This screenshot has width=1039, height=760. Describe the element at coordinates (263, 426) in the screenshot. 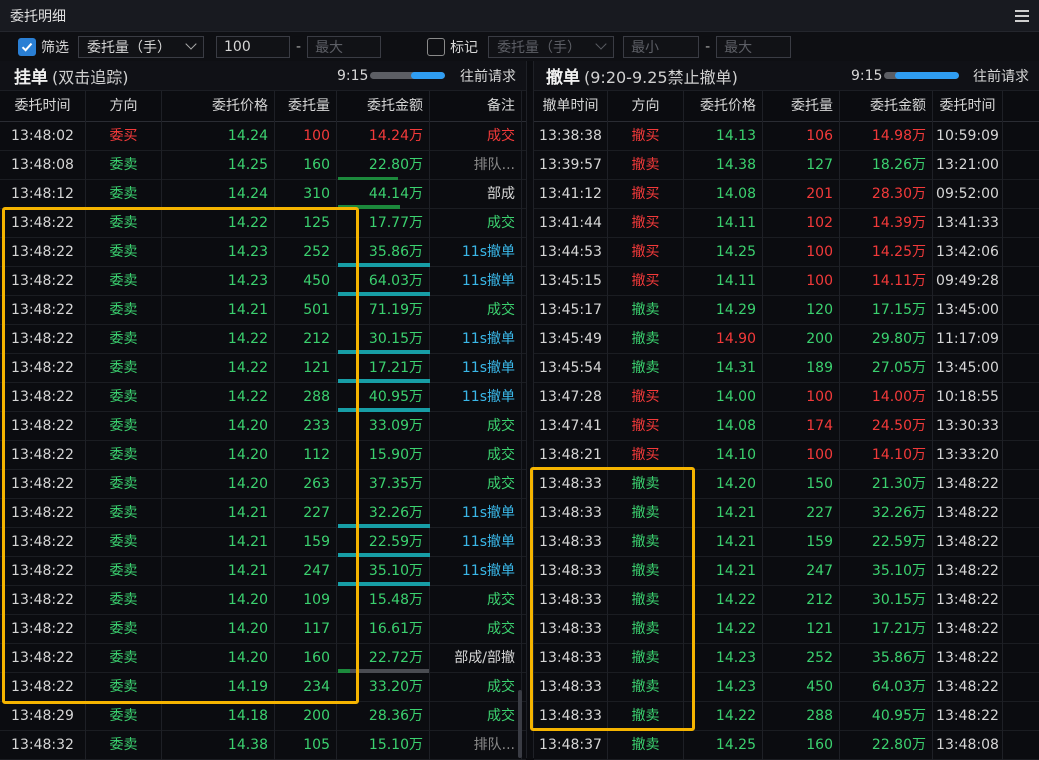

I see `table-row: 13:48:22 委卖 14.20 233 33.09万 成交` at that location.